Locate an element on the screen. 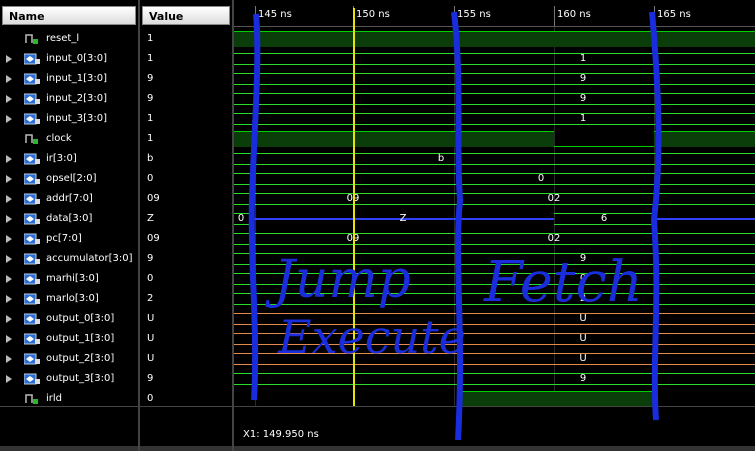 This screenshot has width=755, height=451. signal-value-panel: Value 1 1 9 9 1 1 b 0 09 Z 09 9 0 2 U U U 9 0 is located at coordinates (187, 225).